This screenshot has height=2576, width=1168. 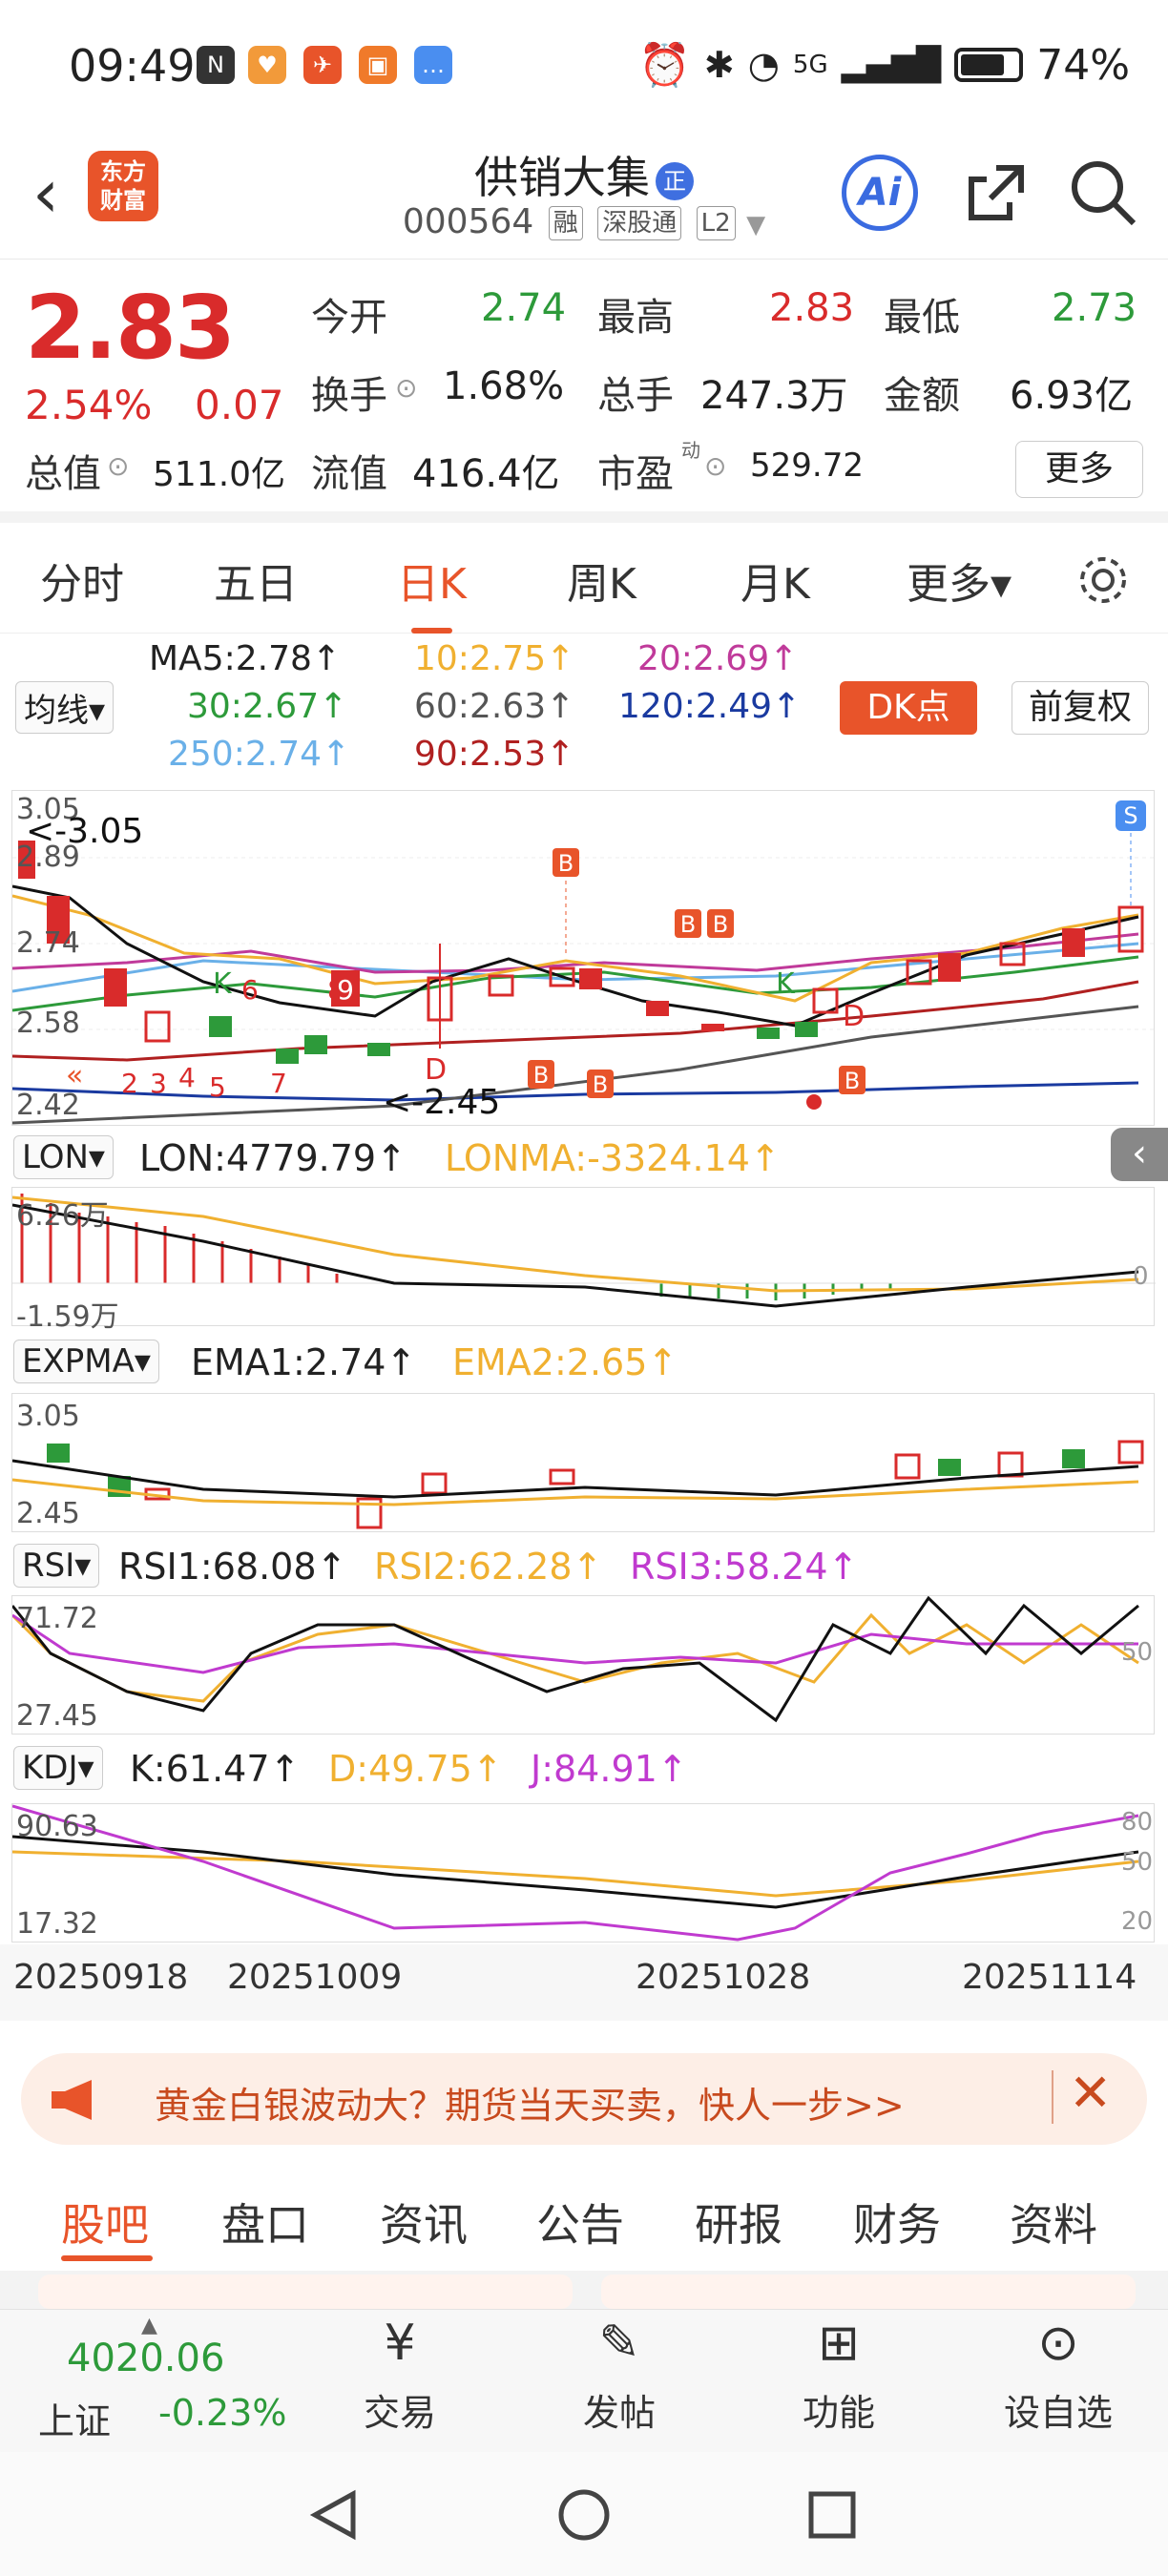 I want to click on tab-daily-k: 日K, so click(x=432, y=592).